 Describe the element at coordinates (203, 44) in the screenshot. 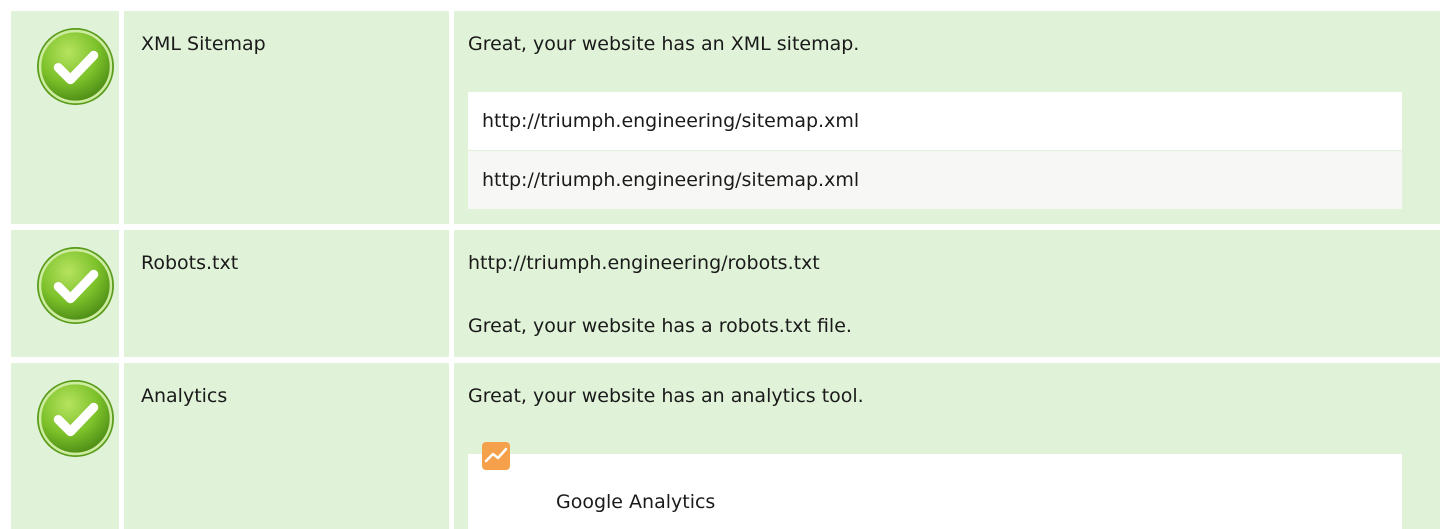

I see `check-label: XML Sitemap` at that location.